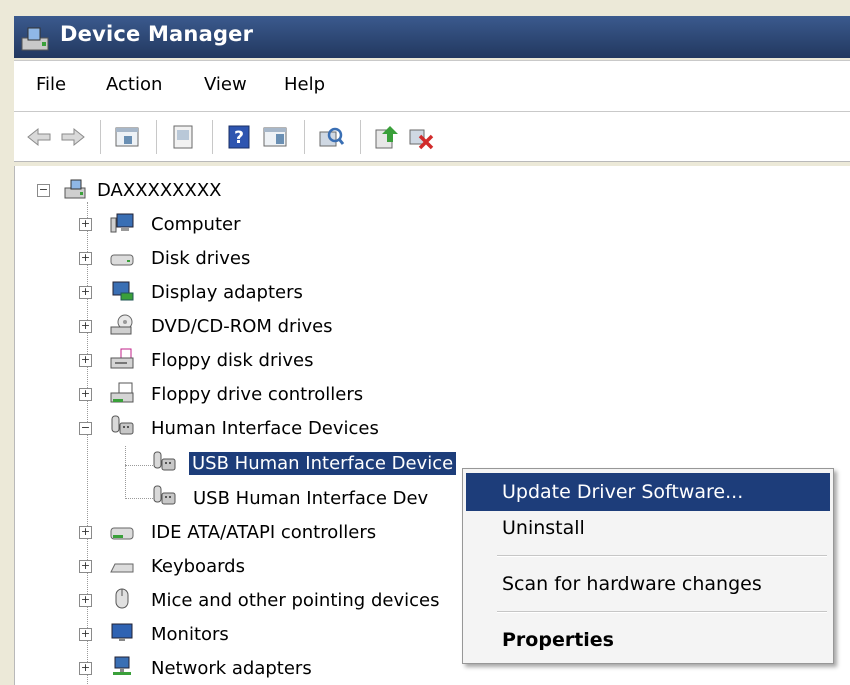 This screenshot has height=685, width=850. Describe the element at coordinates (127, 137) in the screenshot. I see `show-hide-console-tree-icon` at that location.